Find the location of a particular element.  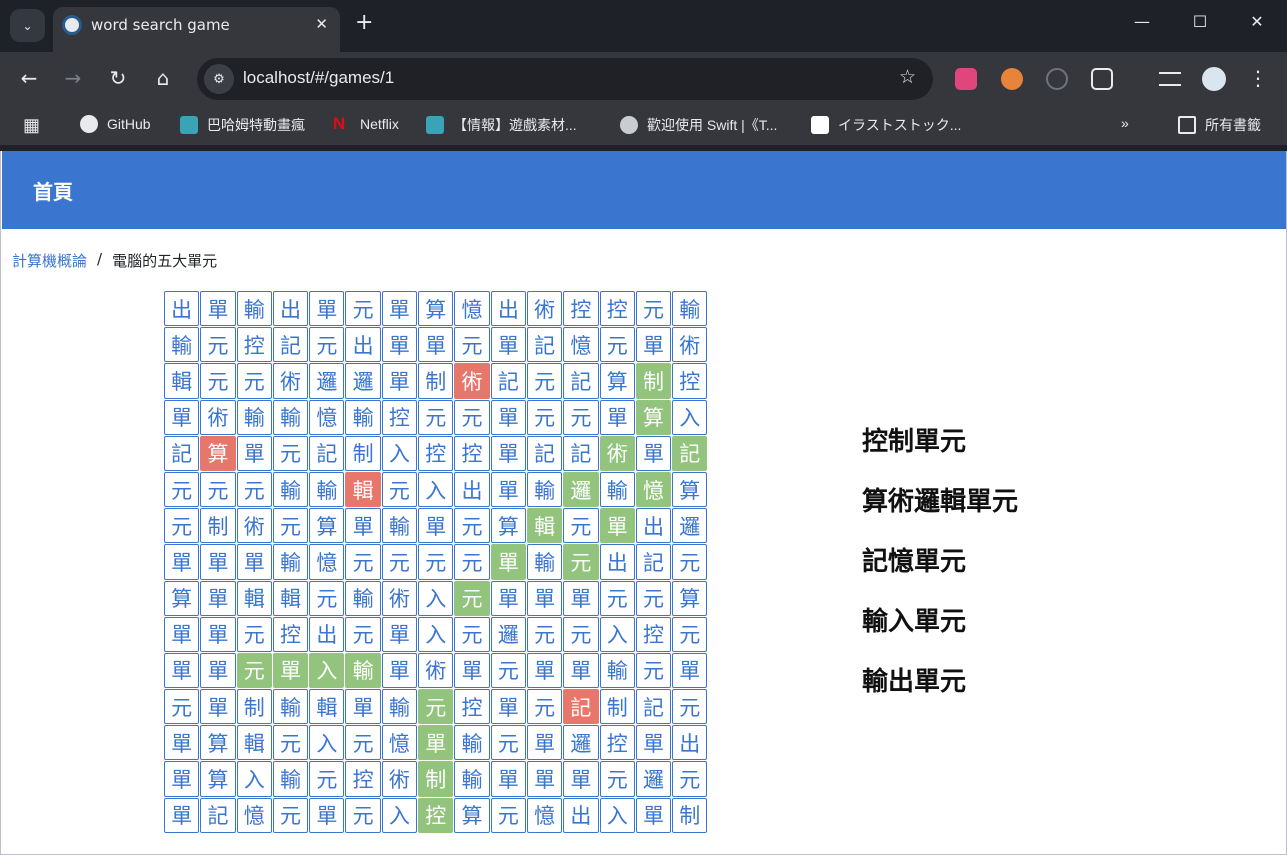

url-text: localhost/#/games/1 is located at coordinates (318, 78).